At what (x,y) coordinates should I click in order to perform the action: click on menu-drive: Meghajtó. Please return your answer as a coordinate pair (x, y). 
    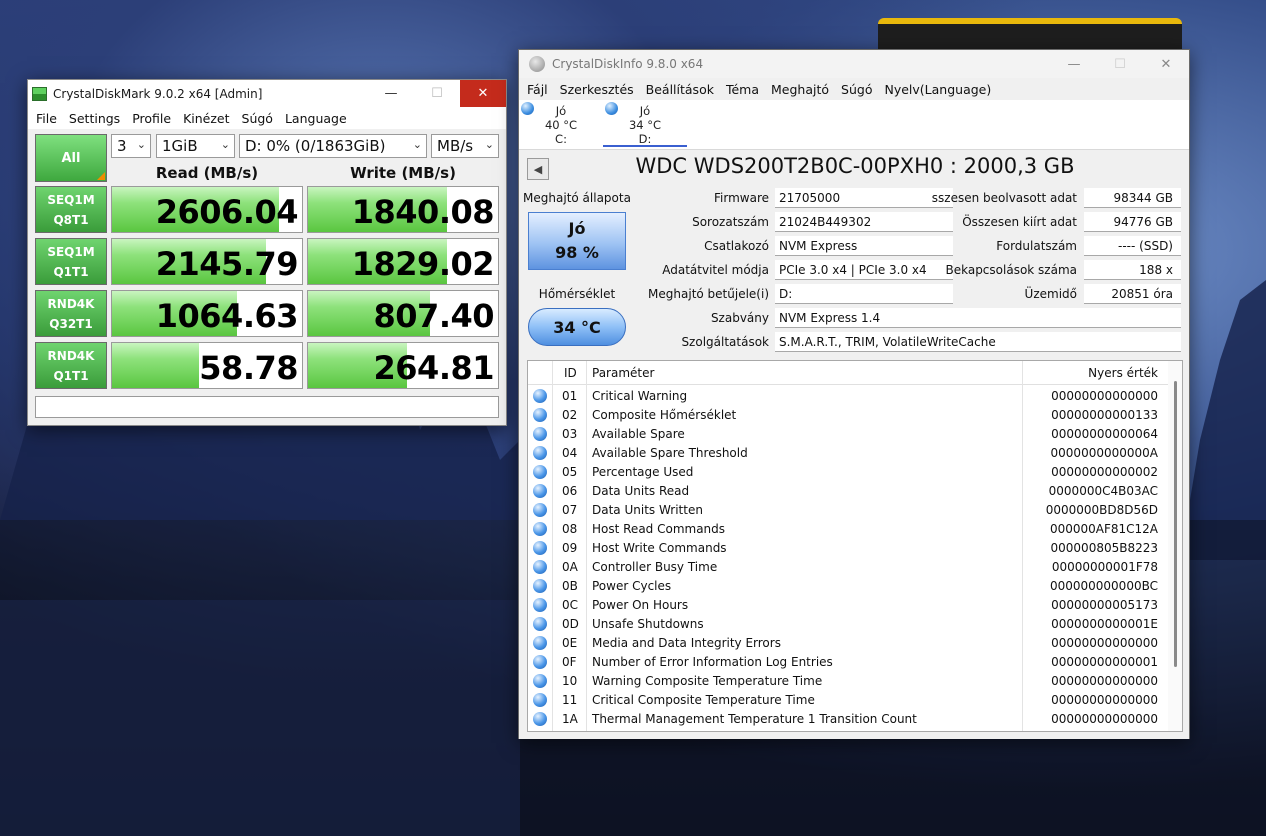
    Looking at the image, I should click on (800, 89).